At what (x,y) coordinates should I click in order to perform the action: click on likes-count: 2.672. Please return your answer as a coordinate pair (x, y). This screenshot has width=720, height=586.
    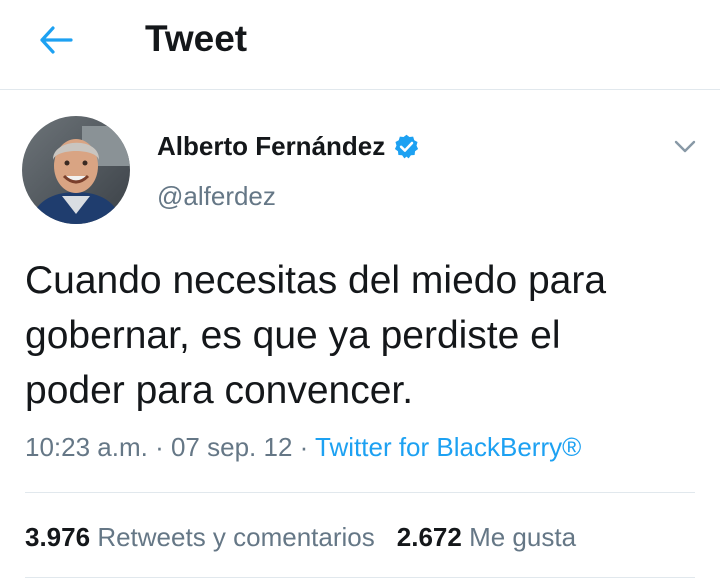
    Looking at the image, I should click on (429, 537).